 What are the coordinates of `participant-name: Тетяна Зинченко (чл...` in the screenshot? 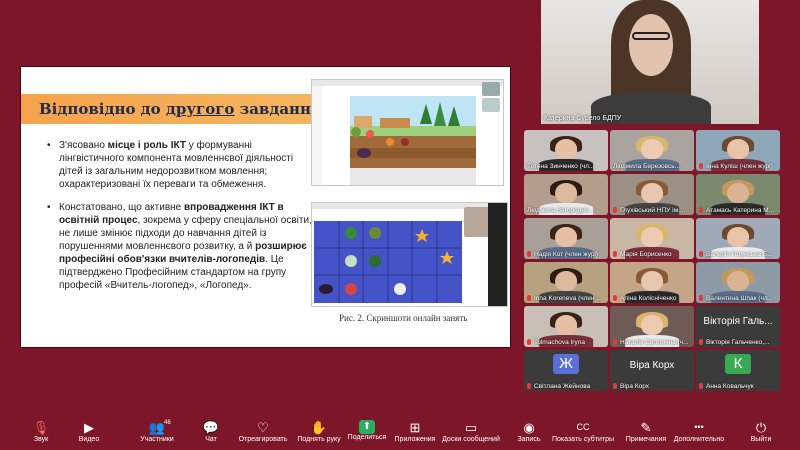 It's located at (561, 166).